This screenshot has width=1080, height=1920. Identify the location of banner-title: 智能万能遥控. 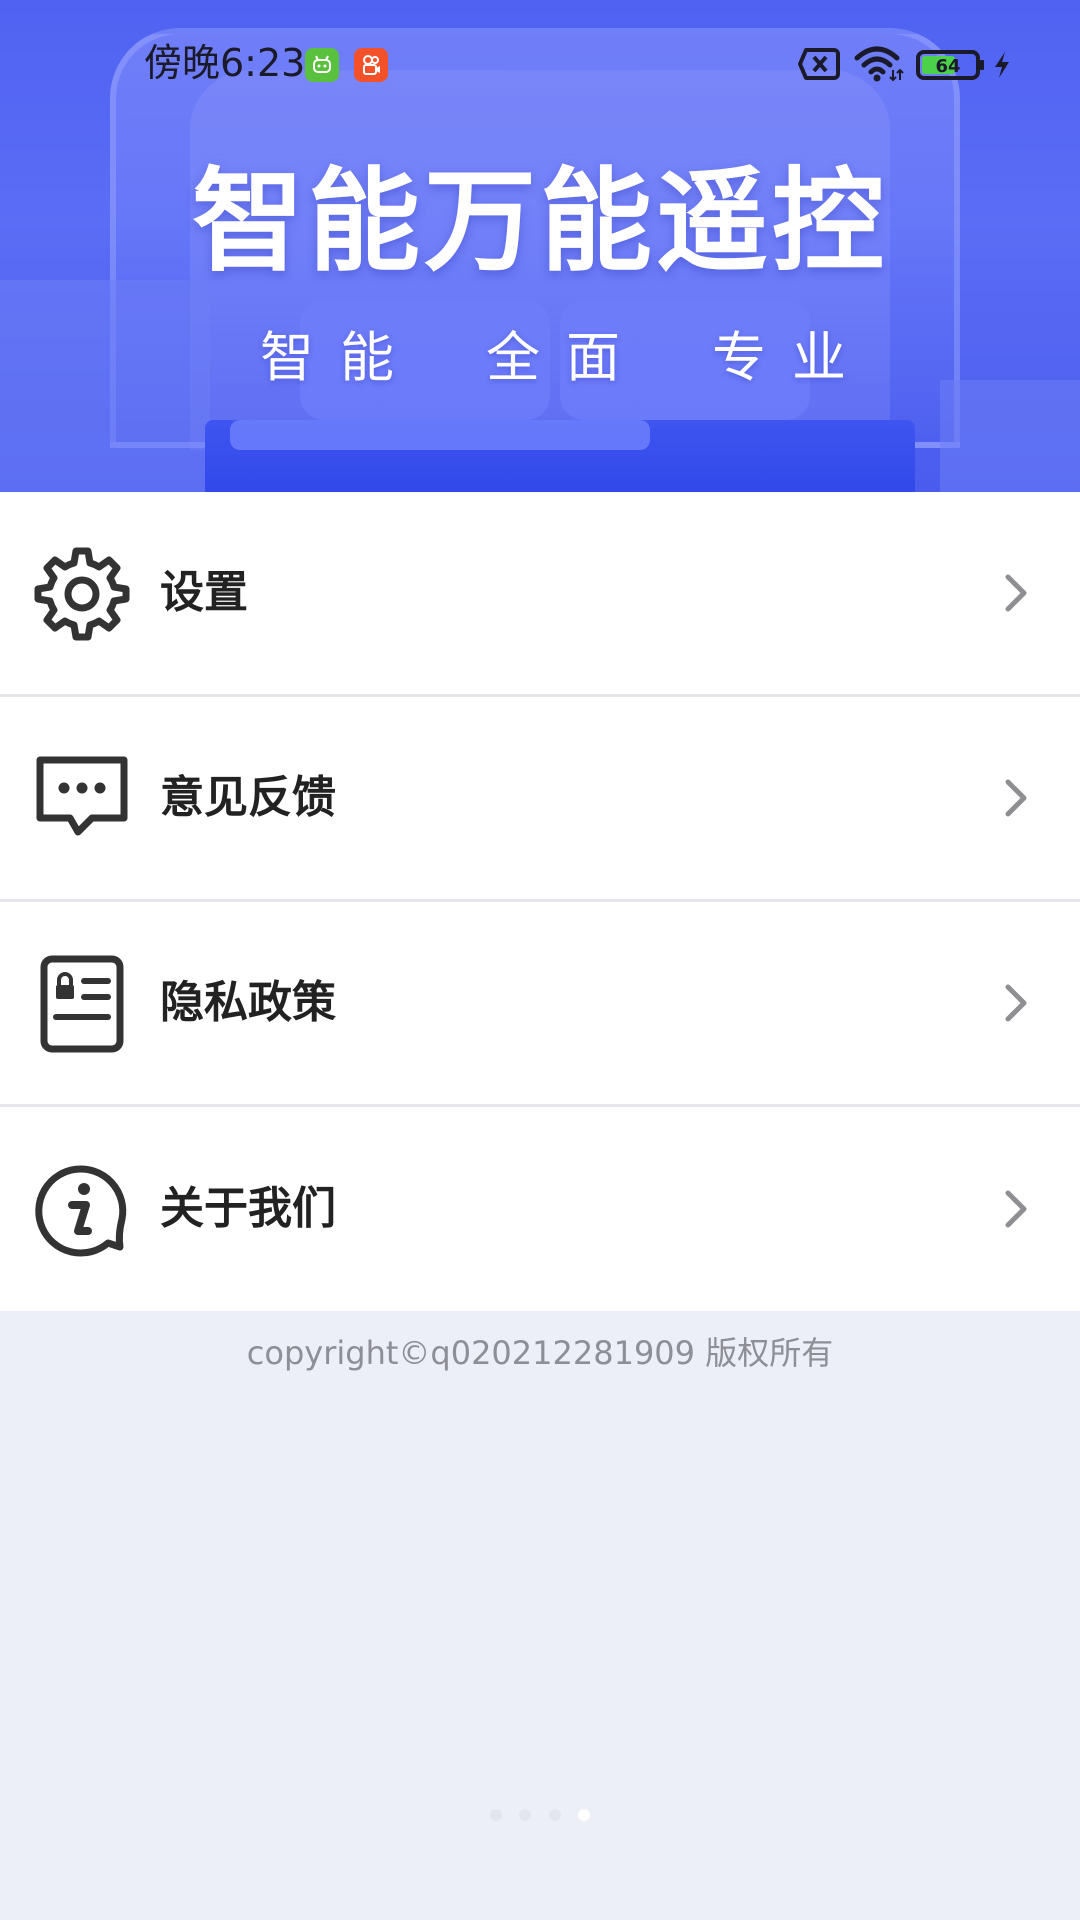
(540, 222).